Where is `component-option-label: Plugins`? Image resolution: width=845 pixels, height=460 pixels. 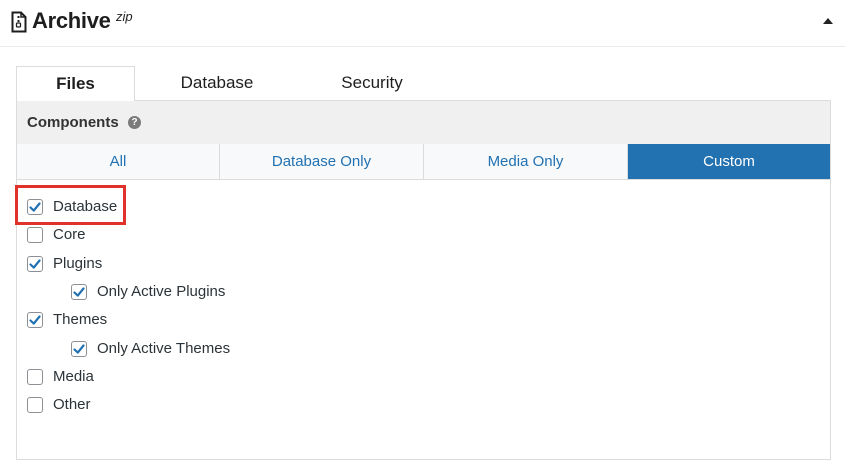
component-option-label: Plugins is located at coordinates (78, 263).